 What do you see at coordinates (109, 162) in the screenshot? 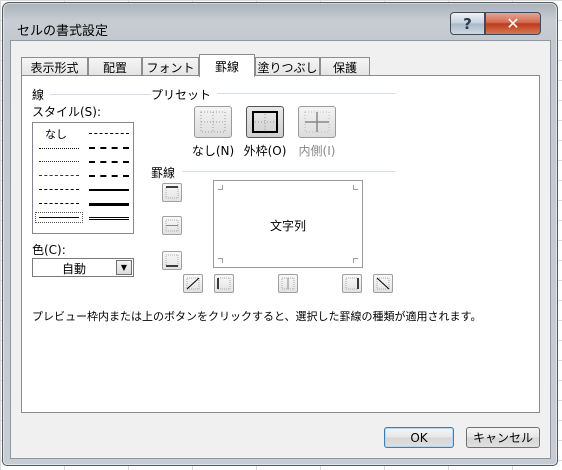
I see `line-style-medium-dash-dot` at bounding box center [109, 162].